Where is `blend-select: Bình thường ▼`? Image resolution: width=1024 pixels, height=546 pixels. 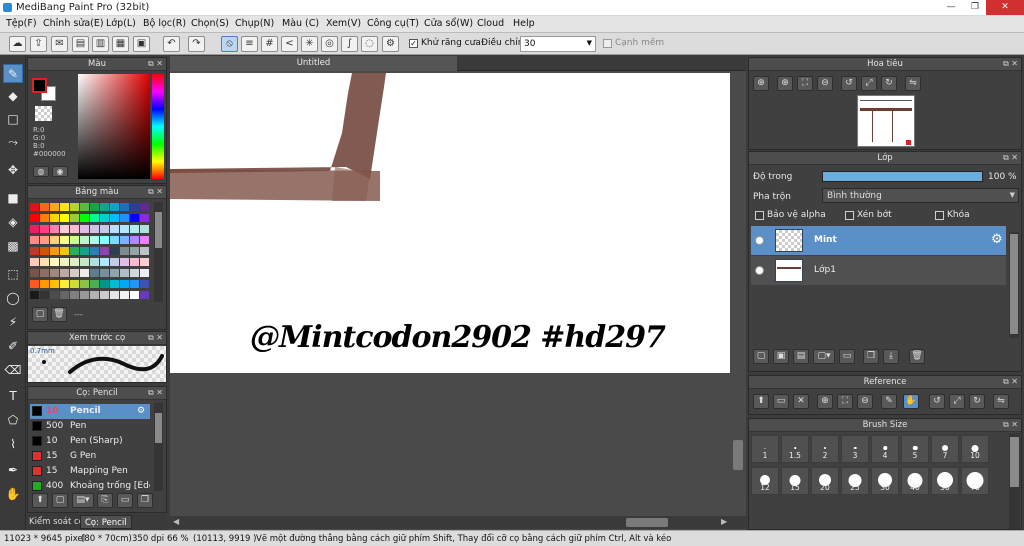
blend-select: Bình thường ▼ is located at coordinates (920, 195).